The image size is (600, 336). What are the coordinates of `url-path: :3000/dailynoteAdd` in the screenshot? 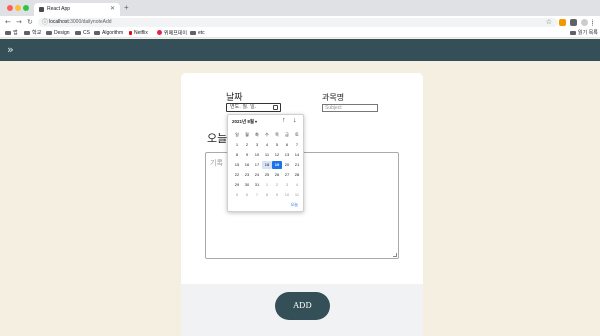 It's located at (90, 22).